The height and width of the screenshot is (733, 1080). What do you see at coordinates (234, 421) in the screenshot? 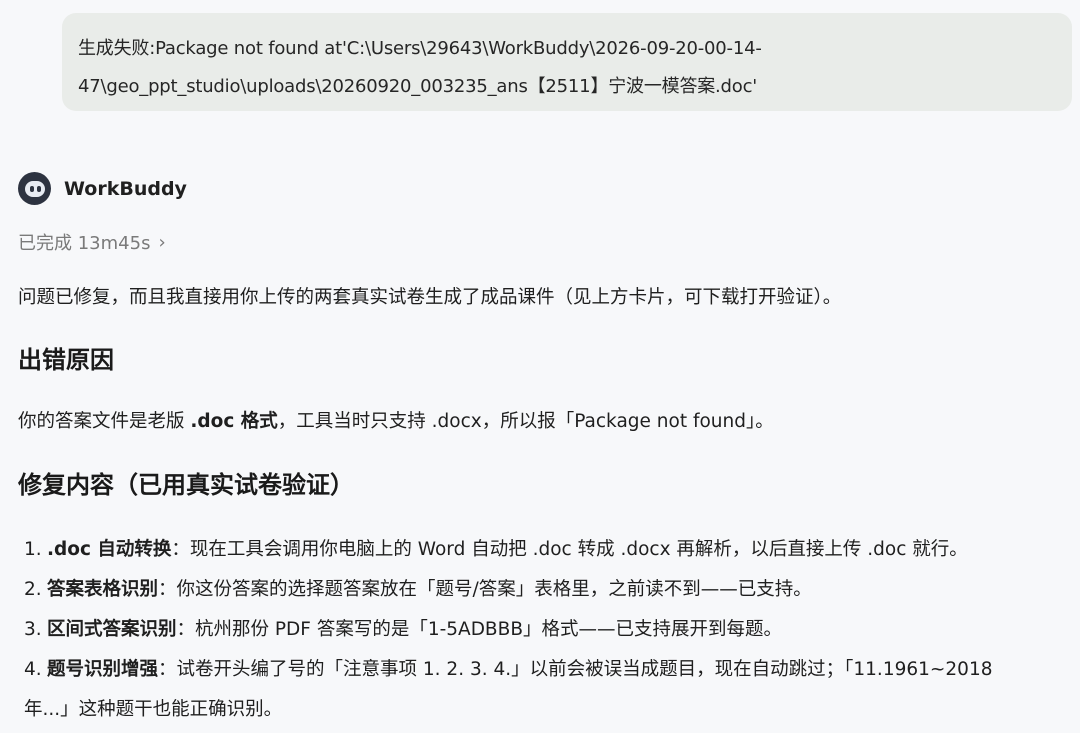
I see `cause-text-bold: .doc 格式` at bounding box center [234, 421].